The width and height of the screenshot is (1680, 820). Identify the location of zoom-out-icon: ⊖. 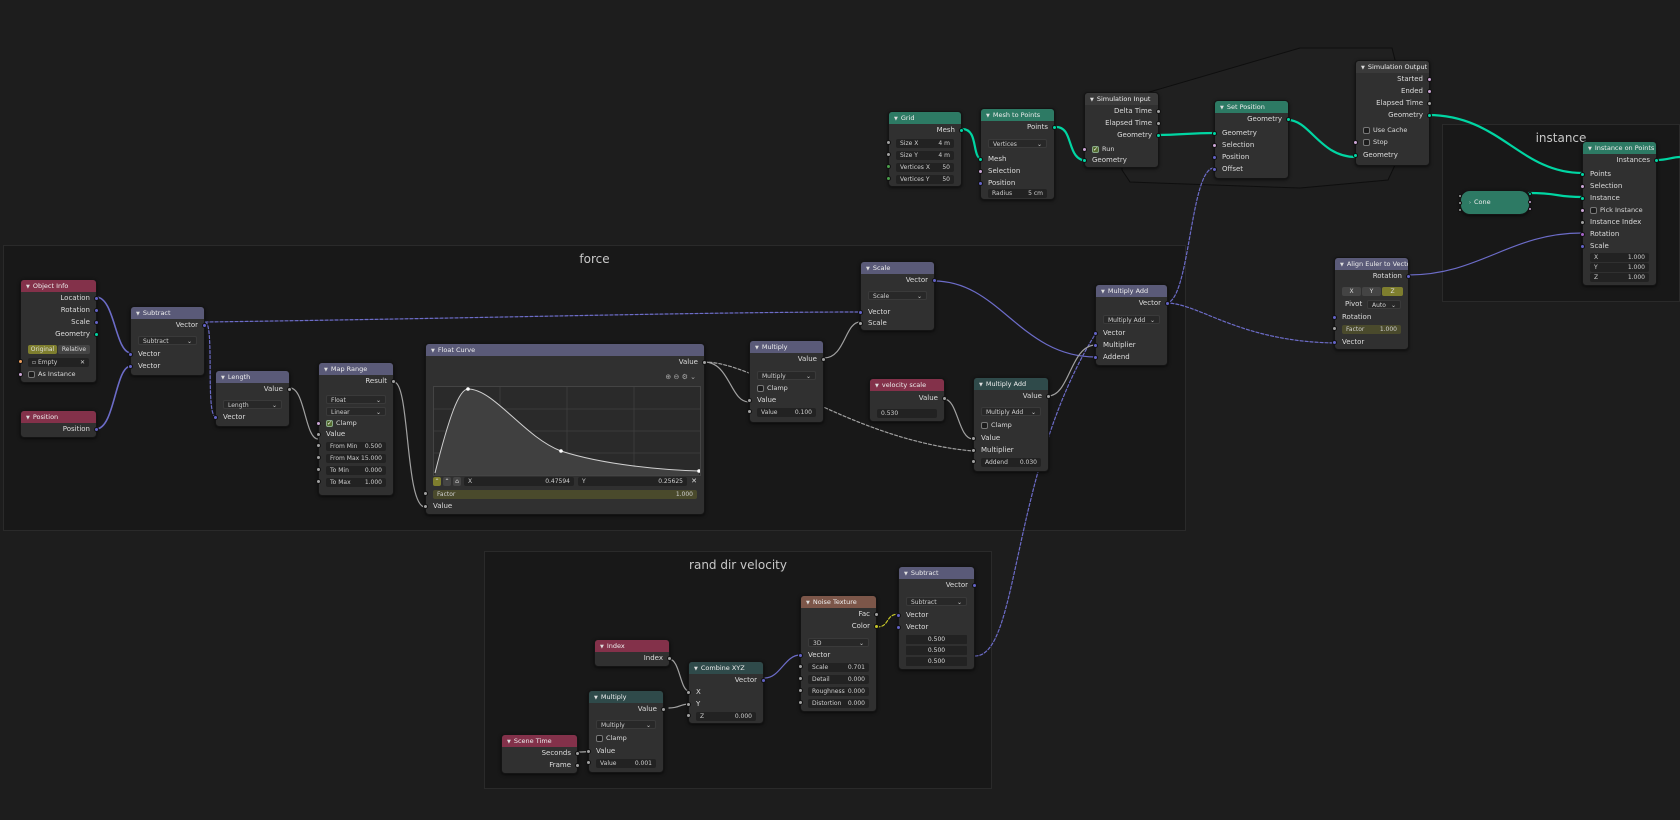
(677, 377).